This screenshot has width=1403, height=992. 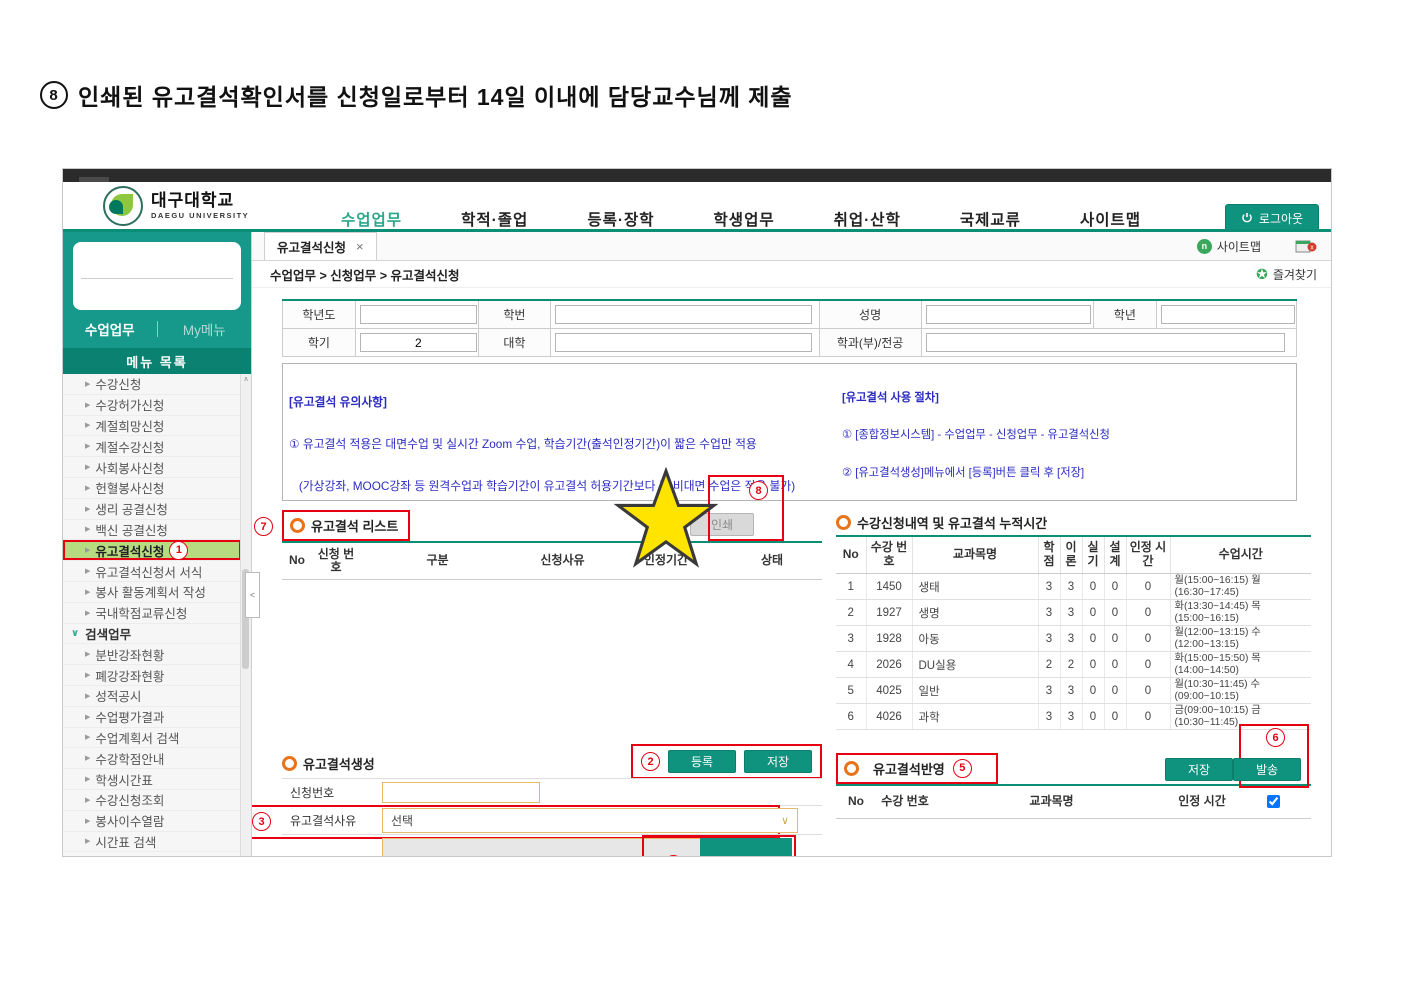 What do you see at coordinates (1273, 802) in the screenshot?
I see `select-all-checkbox` at bounding box center [1273, 802].